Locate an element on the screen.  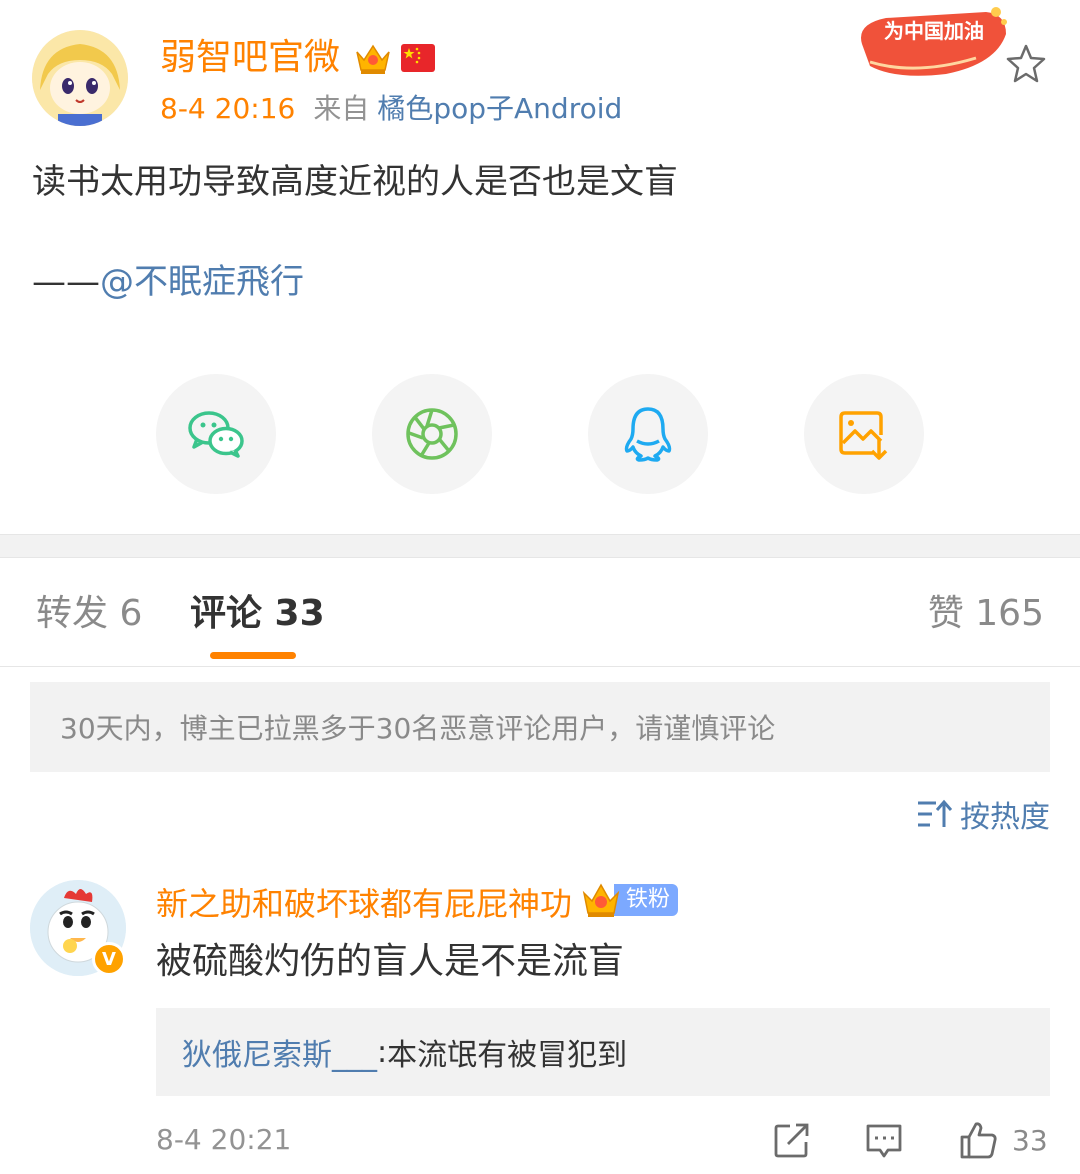
tab-likes: 赞 165 is located at coordinates (986, 614).